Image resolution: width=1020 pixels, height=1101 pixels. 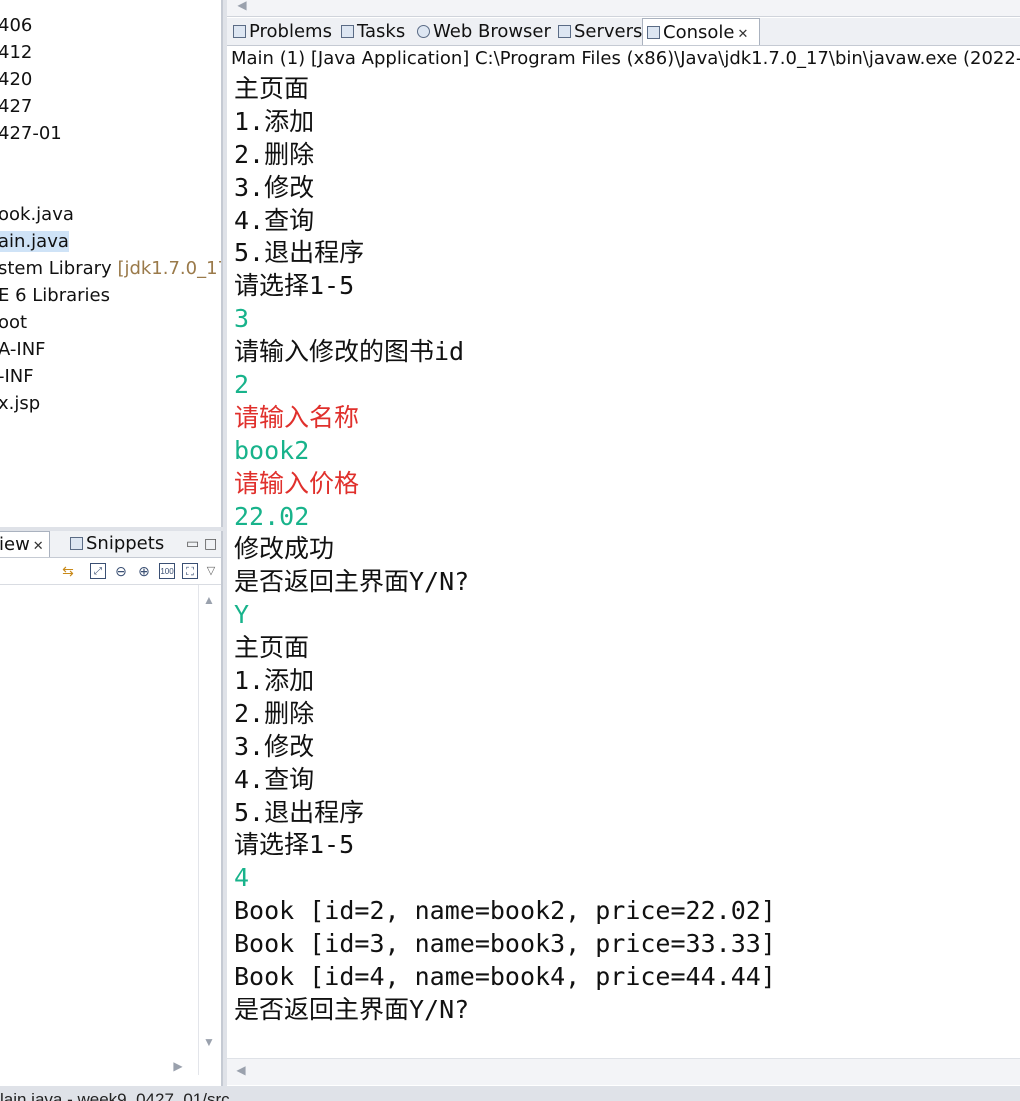 I want to click on tree-item-label: 427, so click(x=16, y=106).